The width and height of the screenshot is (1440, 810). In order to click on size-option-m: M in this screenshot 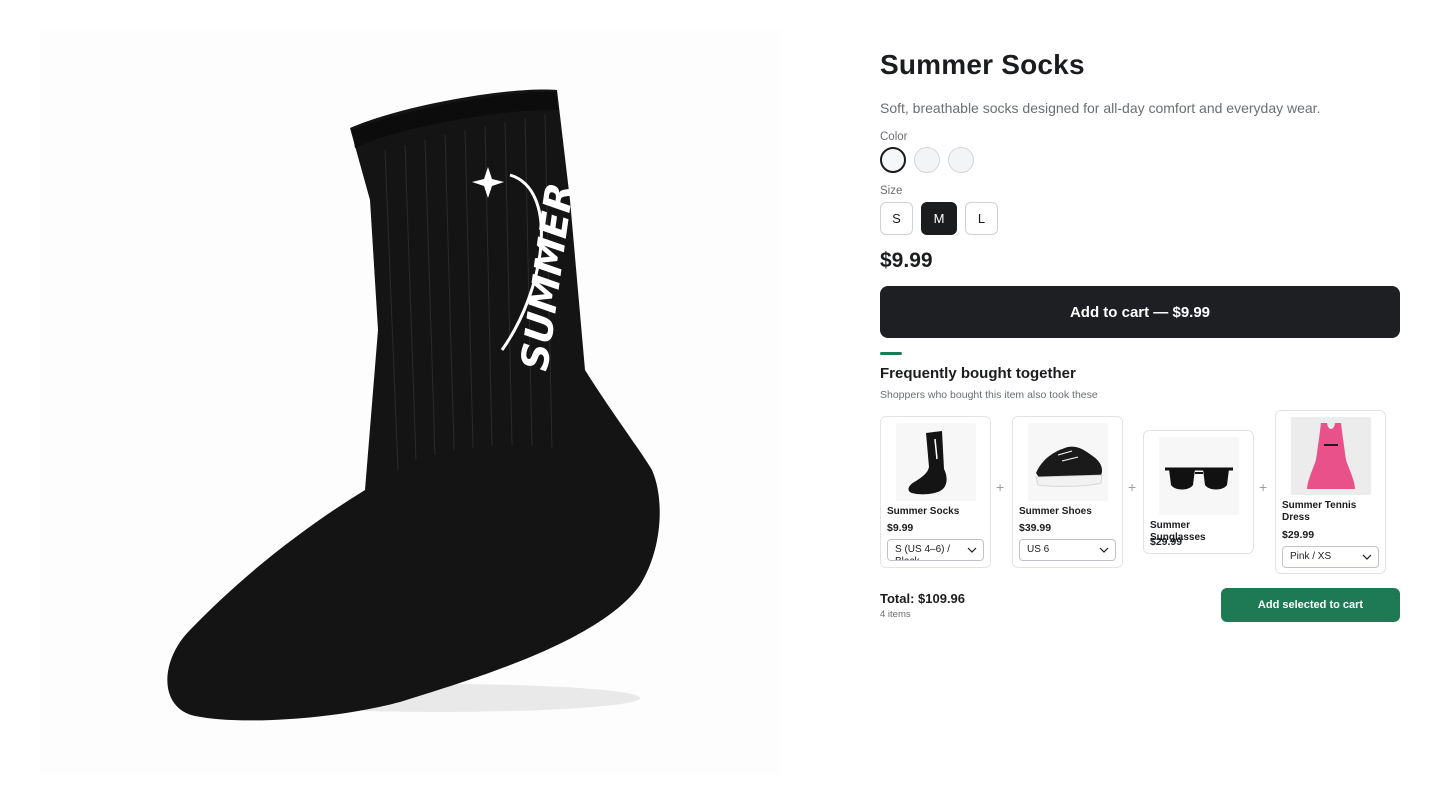, I will do `click(939, 218)`.